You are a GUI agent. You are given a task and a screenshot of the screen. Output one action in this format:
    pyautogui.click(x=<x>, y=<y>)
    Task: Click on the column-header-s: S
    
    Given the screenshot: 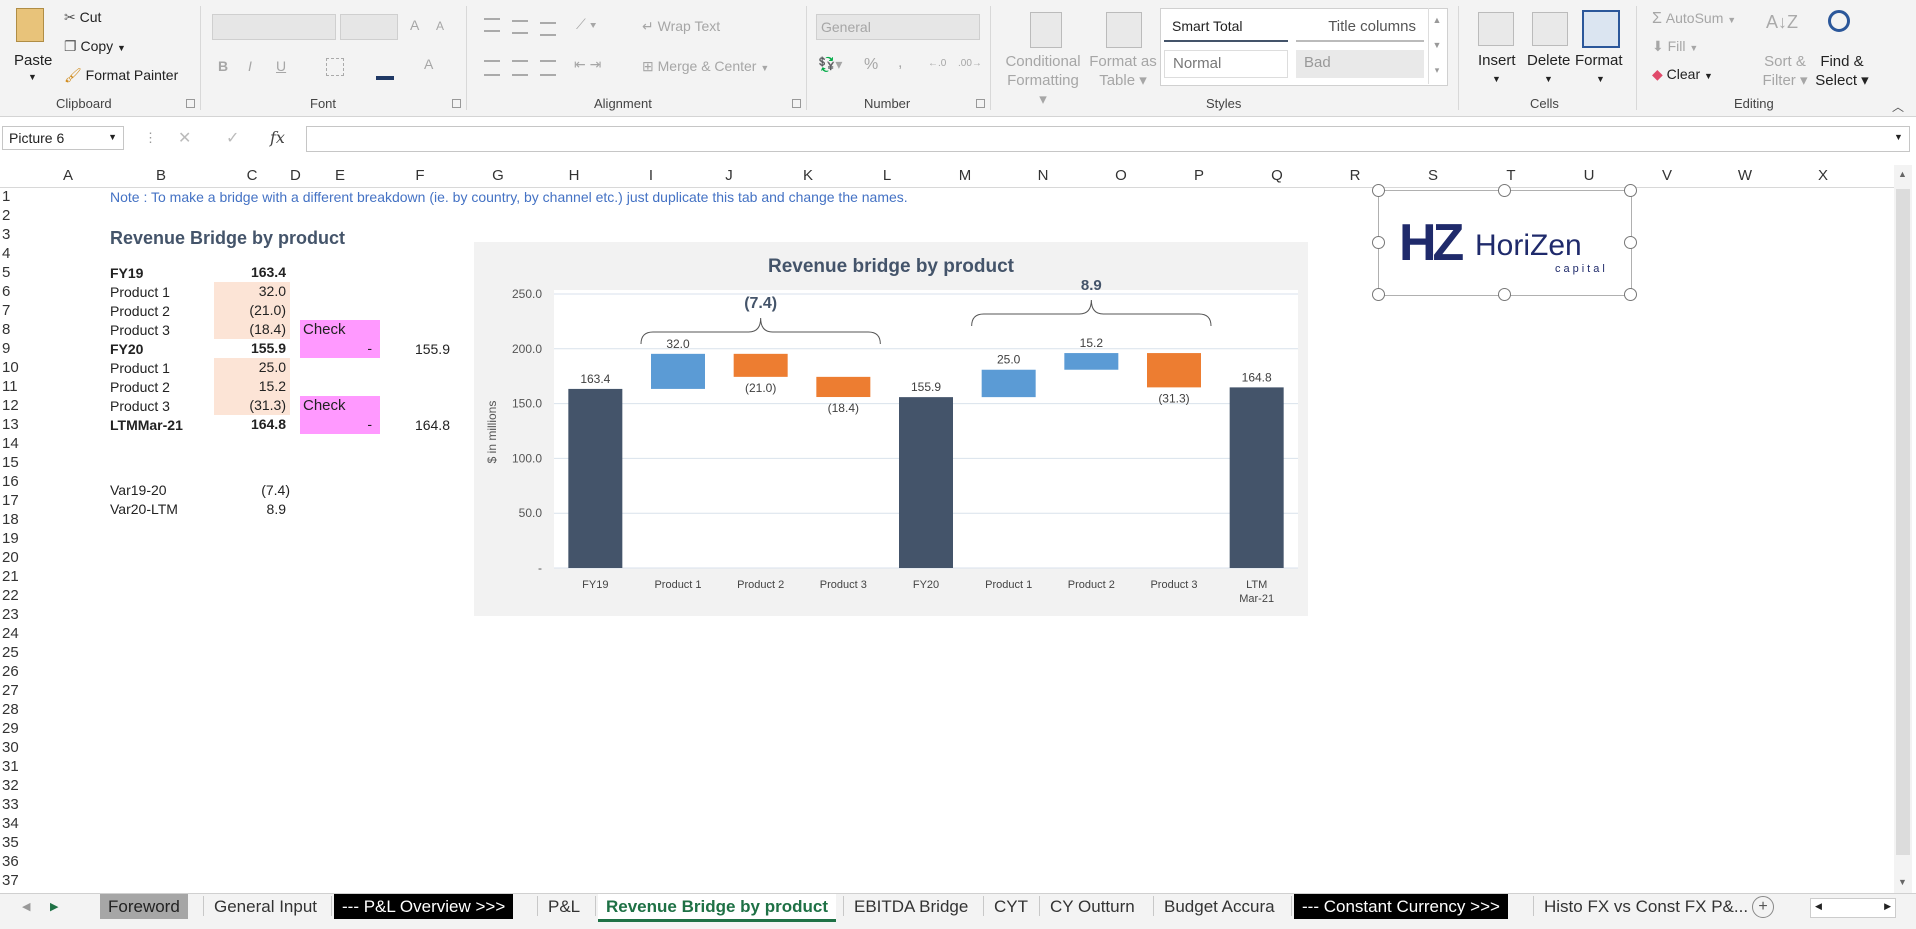 What is the action you would take?
    pyautogui.click(x=1433, y=176)
    